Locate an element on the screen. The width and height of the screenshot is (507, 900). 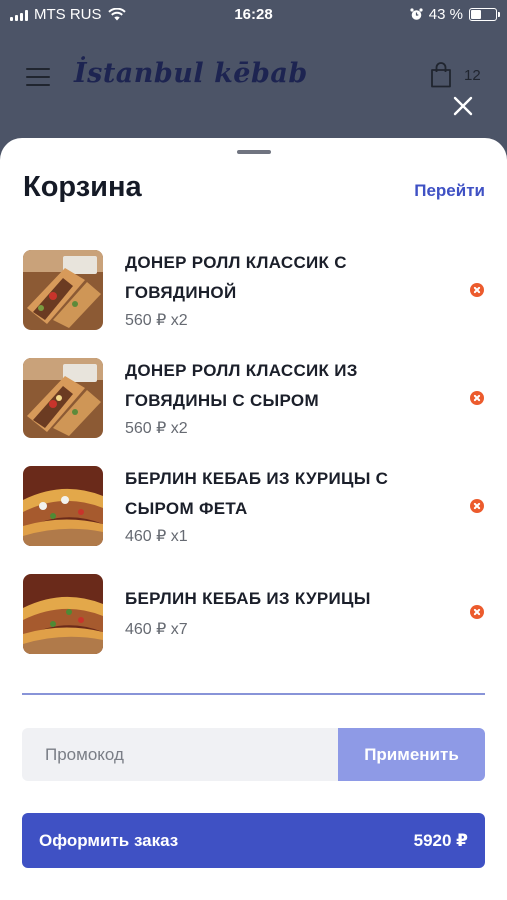
app-header: İstanbul kēbab 12 is located at coordinates (253, 85).